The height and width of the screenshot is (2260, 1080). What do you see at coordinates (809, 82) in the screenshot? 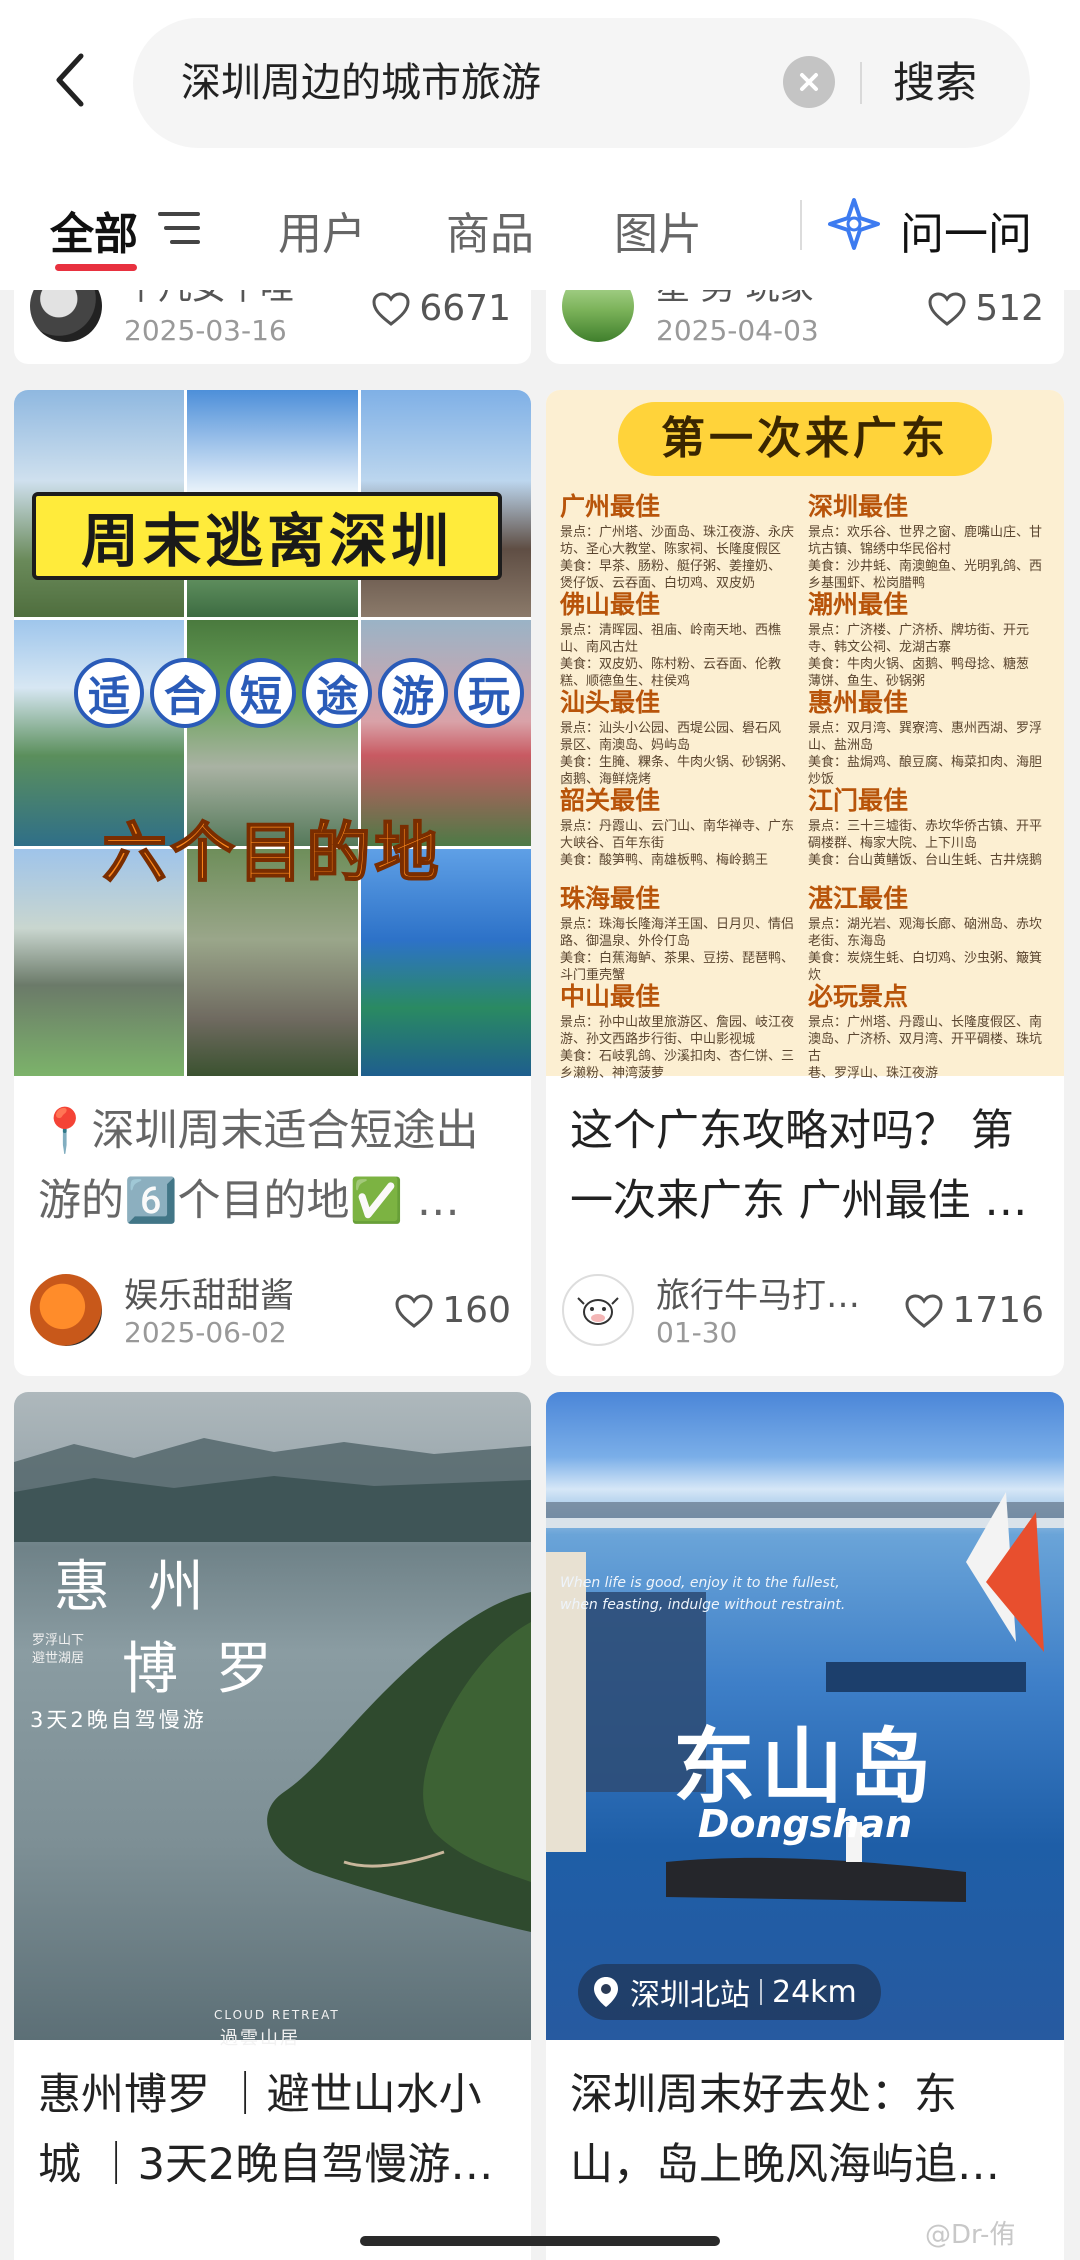
I see `clear-search-button` at bounding box center [809, 82].